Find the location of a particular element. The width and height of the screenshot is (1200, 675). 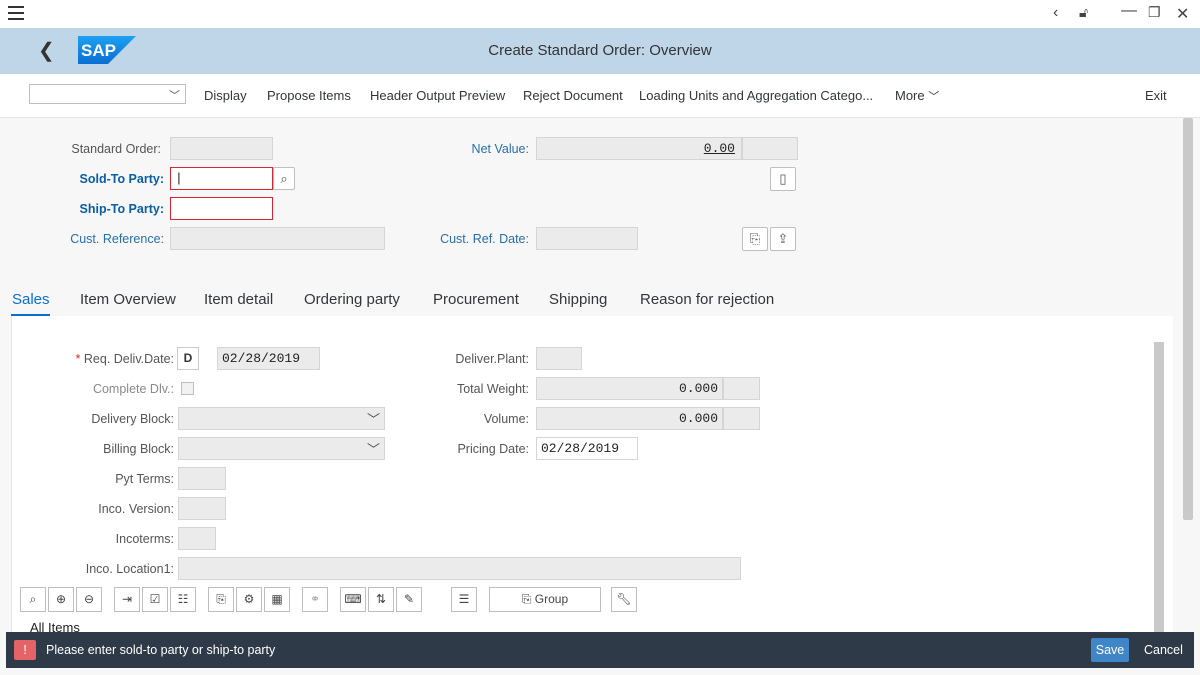

reject-document-button: Reject Document is located at coordinates (573, 95).